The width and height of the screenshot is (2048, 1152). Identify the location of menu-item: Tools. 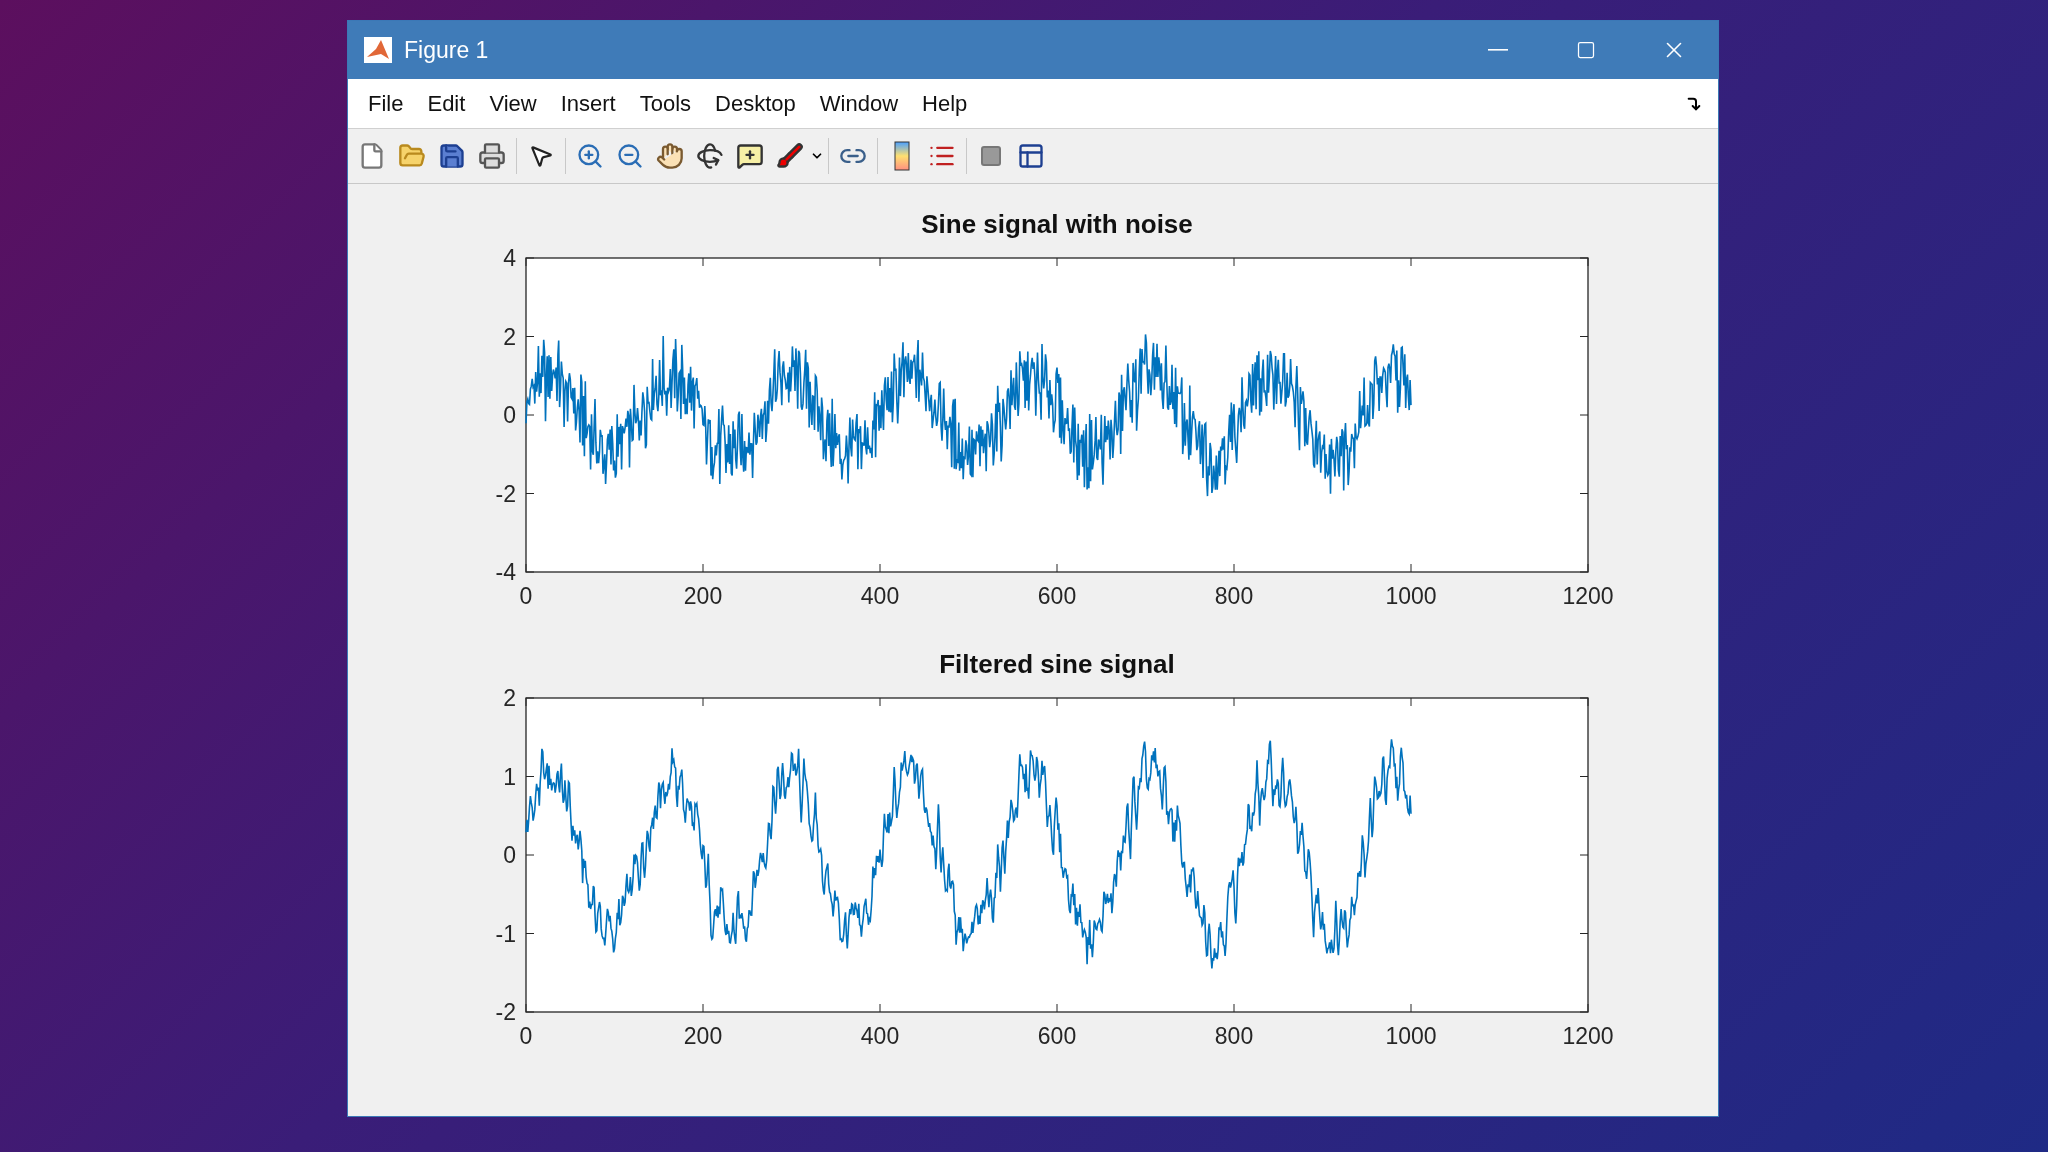
(665, 103).